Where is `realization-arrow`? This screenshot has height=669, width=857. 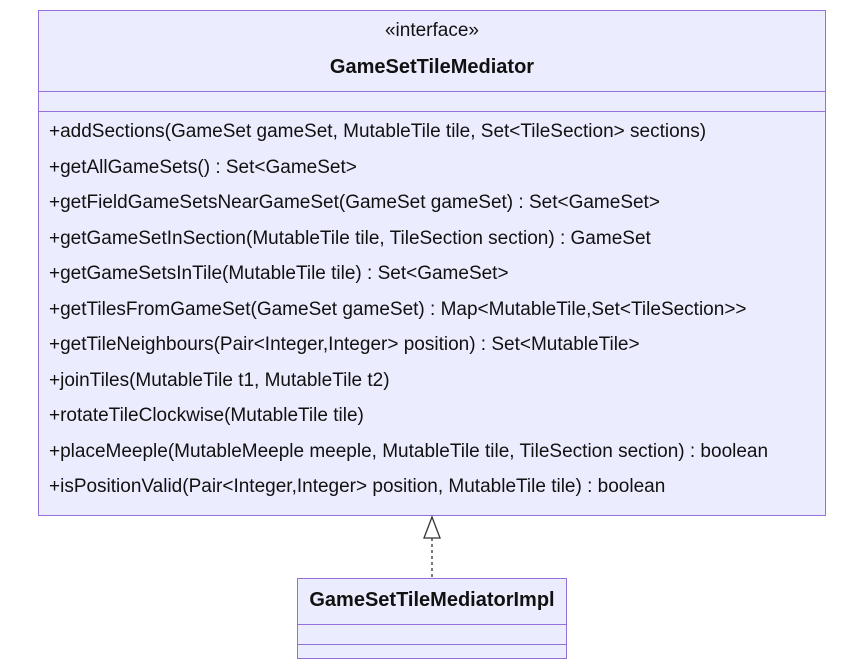
realization-arrow is located at coordinates (432, 547).